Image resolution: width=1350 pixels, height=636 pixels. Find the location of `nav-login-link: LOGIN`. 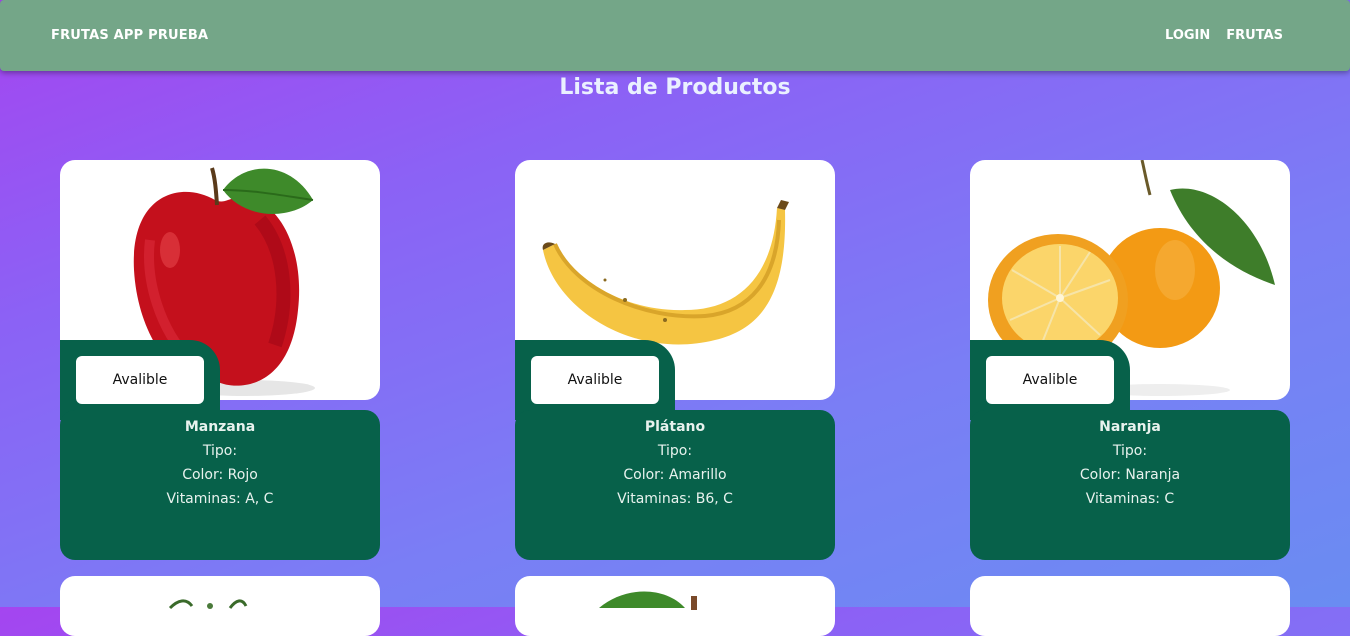

nav-login-link: LOGIN is located at coordinates (1187, 35).